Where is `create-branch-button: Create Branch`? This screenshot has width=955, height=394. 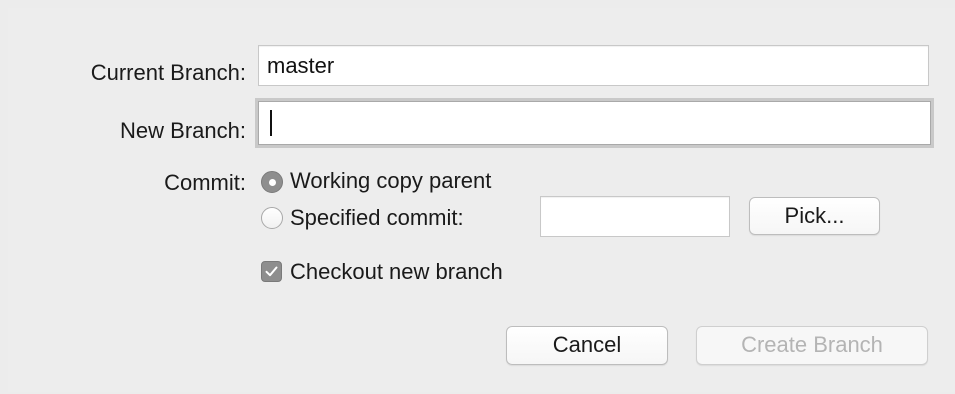 create-branch-button: Create Branch is located at coordinates (812, 345).